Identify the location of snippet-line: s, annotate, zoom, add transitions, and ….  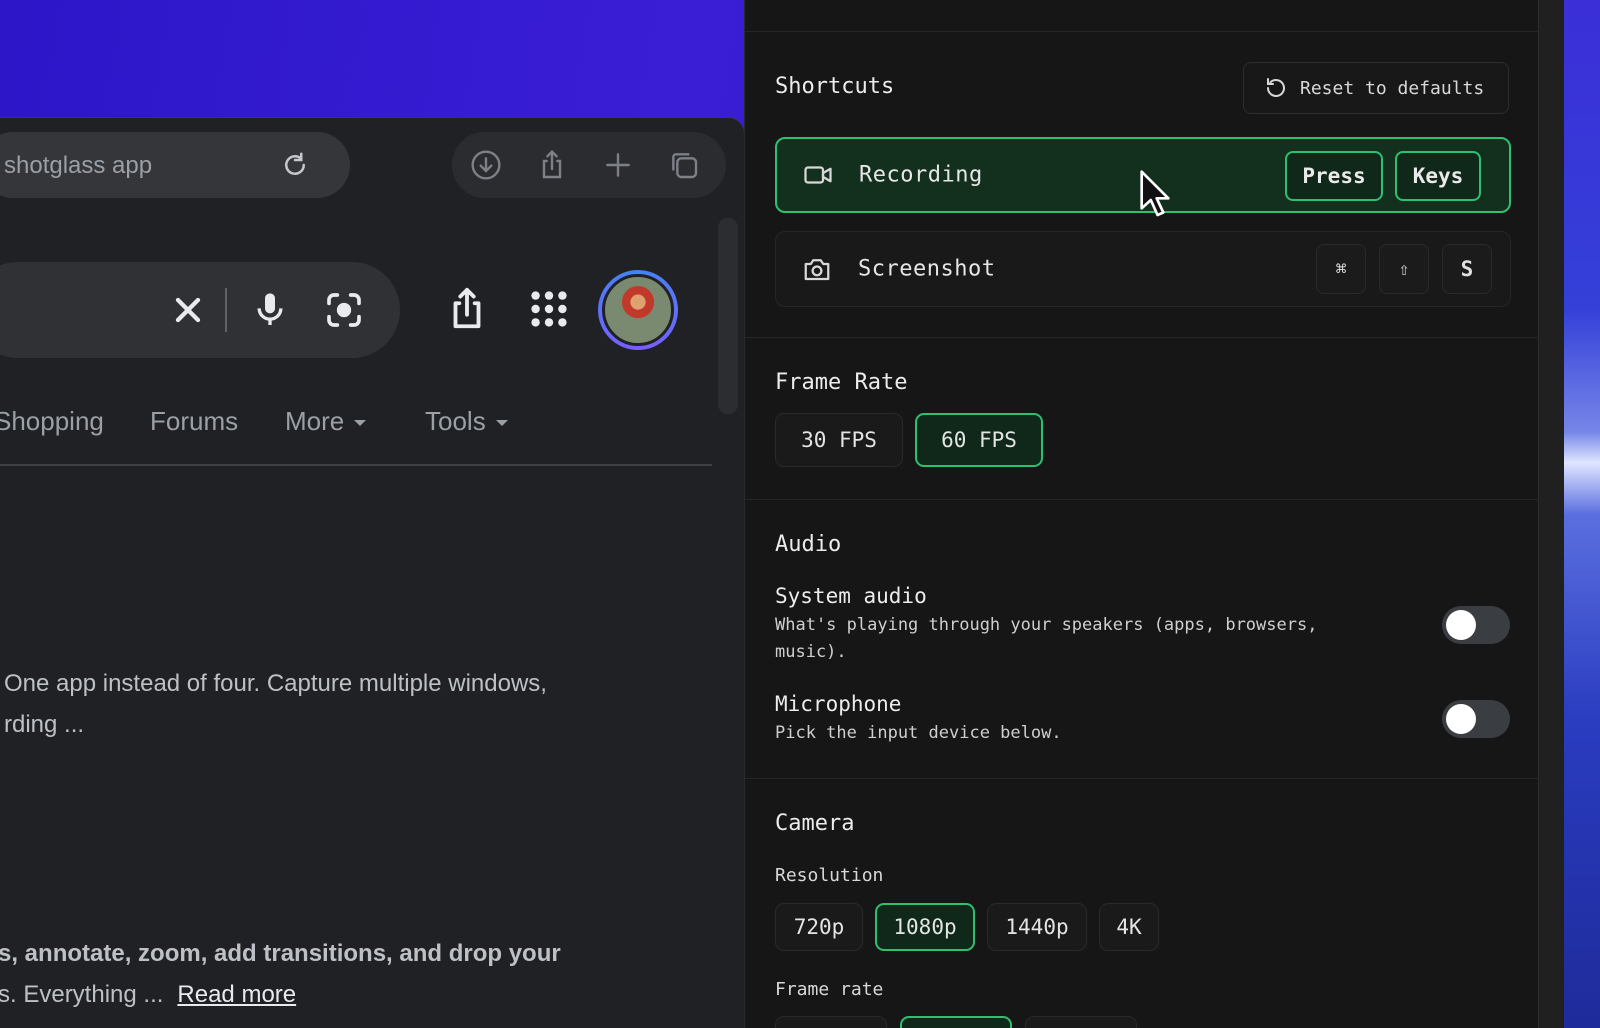
(309, 953).